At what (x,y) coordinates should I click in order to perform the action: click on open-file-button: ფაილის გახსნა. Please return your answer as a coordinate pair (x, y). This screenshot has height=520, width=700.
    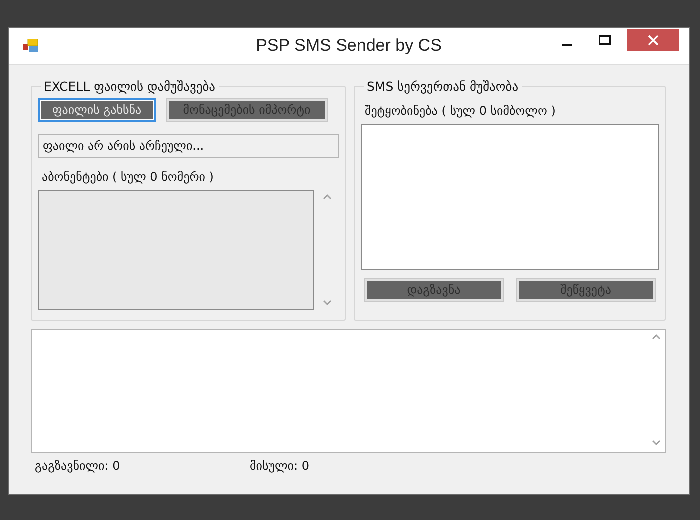
    Looking at the image, I should click on (97, 110).